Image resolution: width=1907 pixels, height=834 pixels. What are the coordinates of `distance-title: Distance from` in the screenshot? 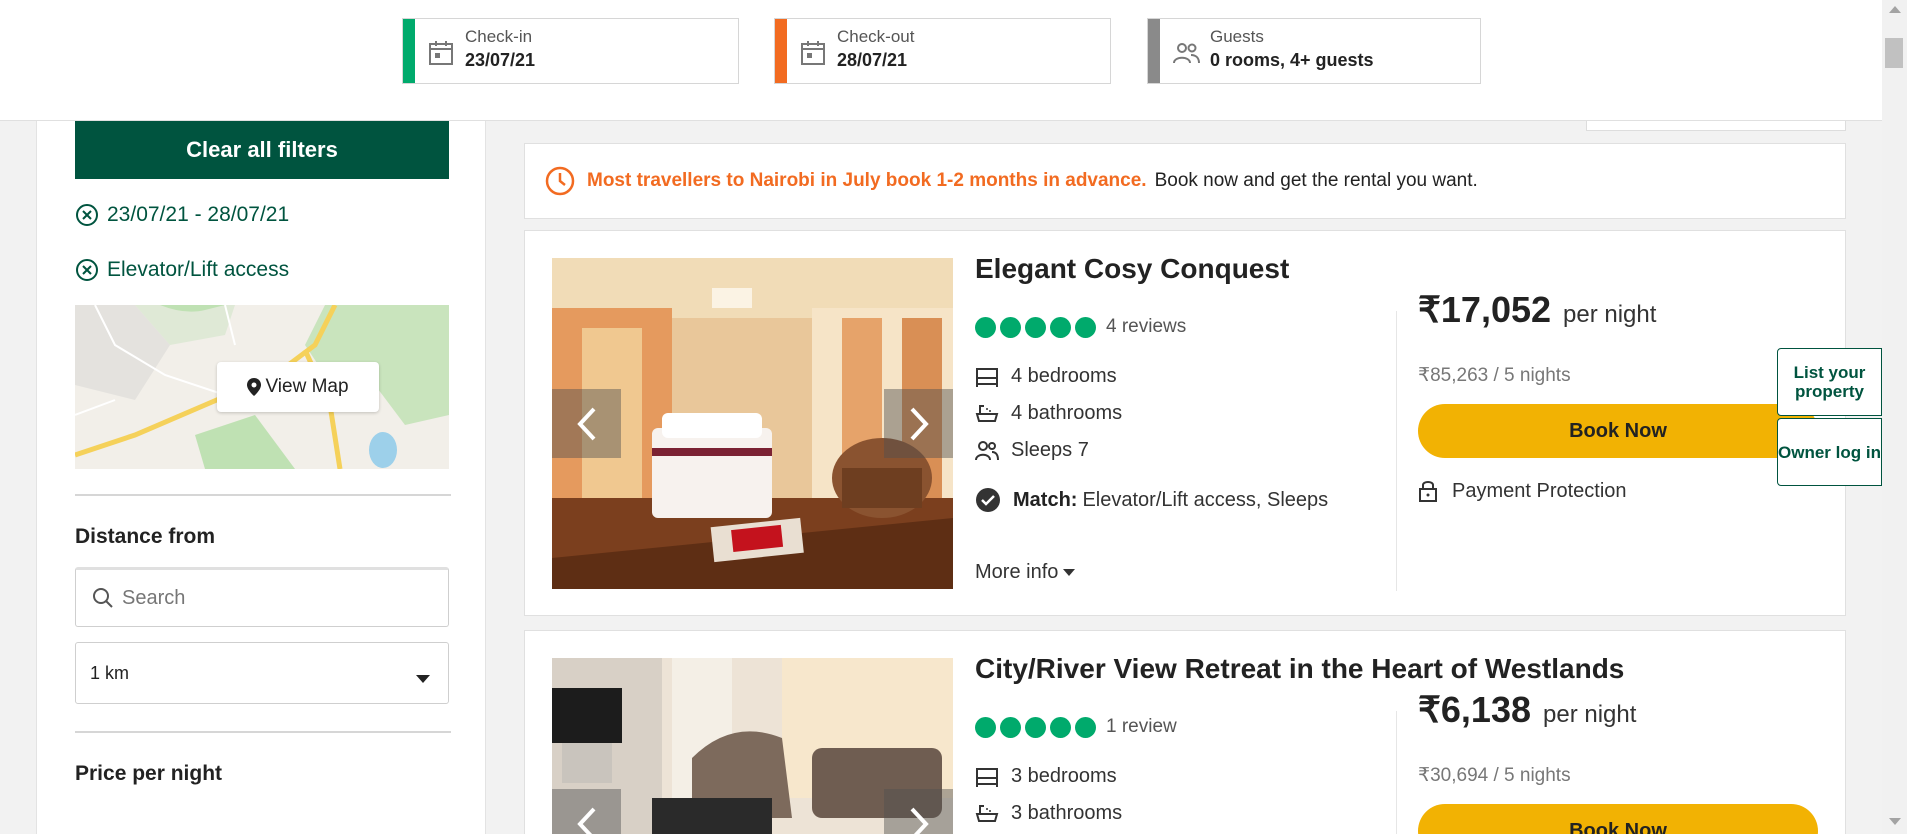 It's located at (145, 536).